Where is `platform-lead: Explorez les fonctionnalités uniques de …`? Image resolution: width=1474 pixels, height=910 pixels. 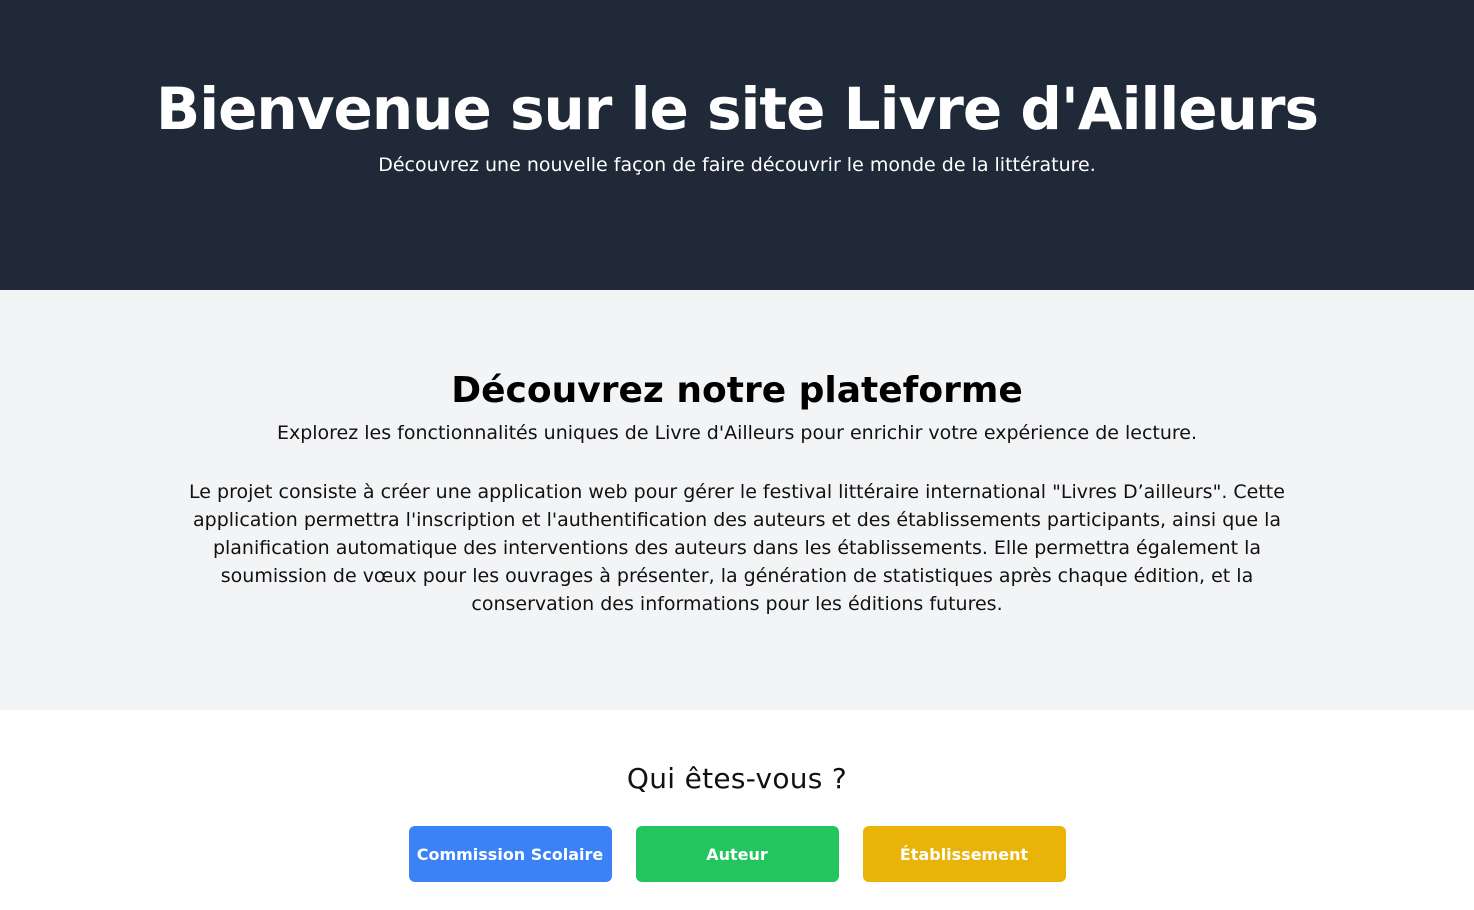 platform-lead: Explorez les fonctionnalités uniques de … is located at coordinates (737, 433).